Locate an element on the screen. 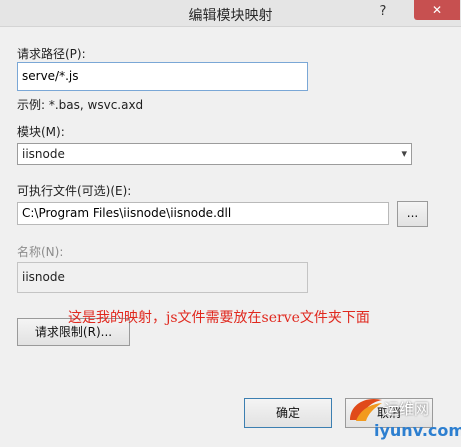 This screenshot has width=461, height=447. name-label: 名称(N): is located at coordinates (40, 252).